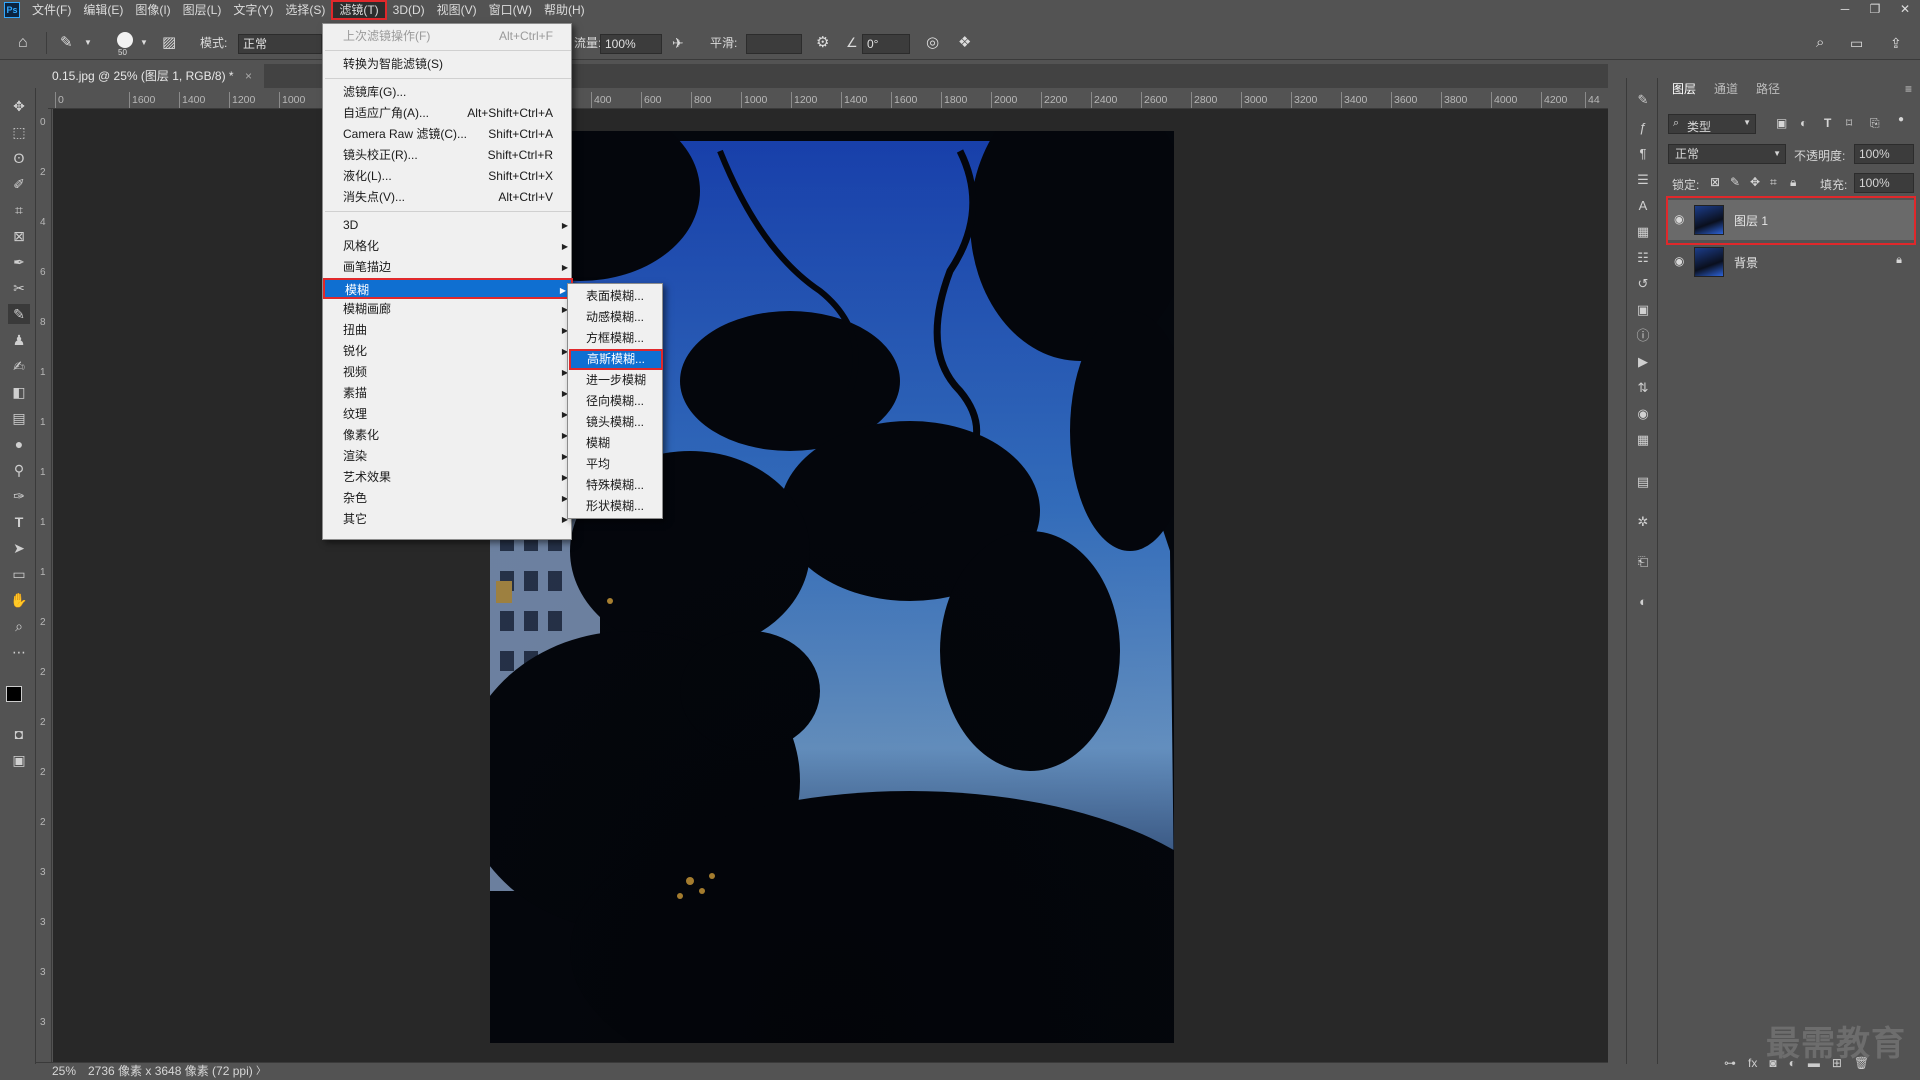 The width and height of the screenshot is (1920, 1080). I want to click on layer-filter-select: ⌕ 类型 ▼, so click(1712, 124).